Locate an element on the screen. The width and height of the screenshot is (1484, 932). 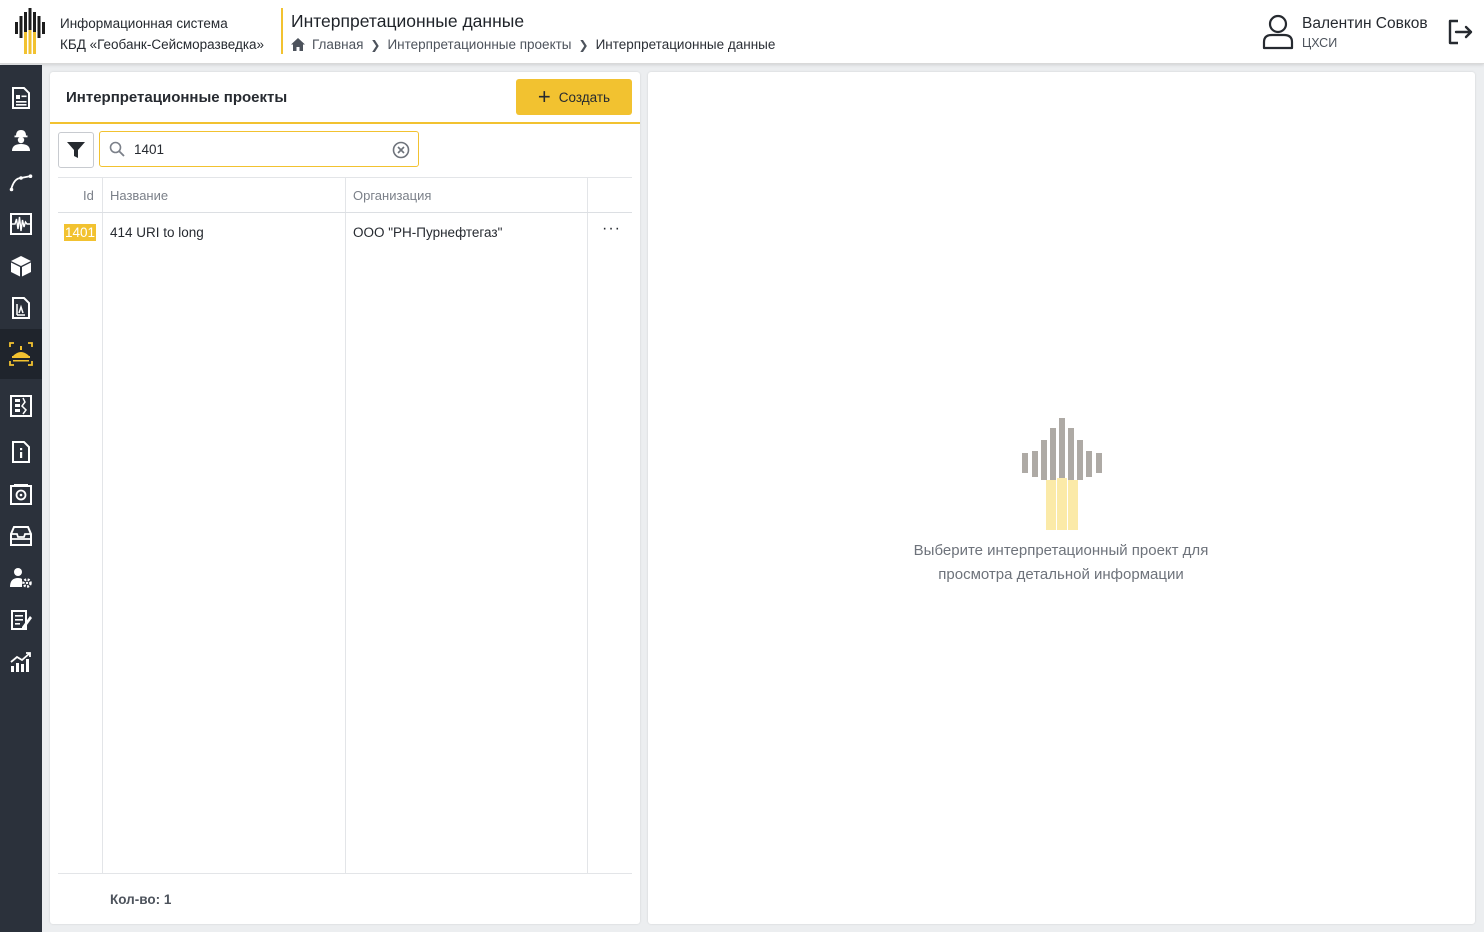
breadcrumb-home: Главная is located at coordinates (337, 44).